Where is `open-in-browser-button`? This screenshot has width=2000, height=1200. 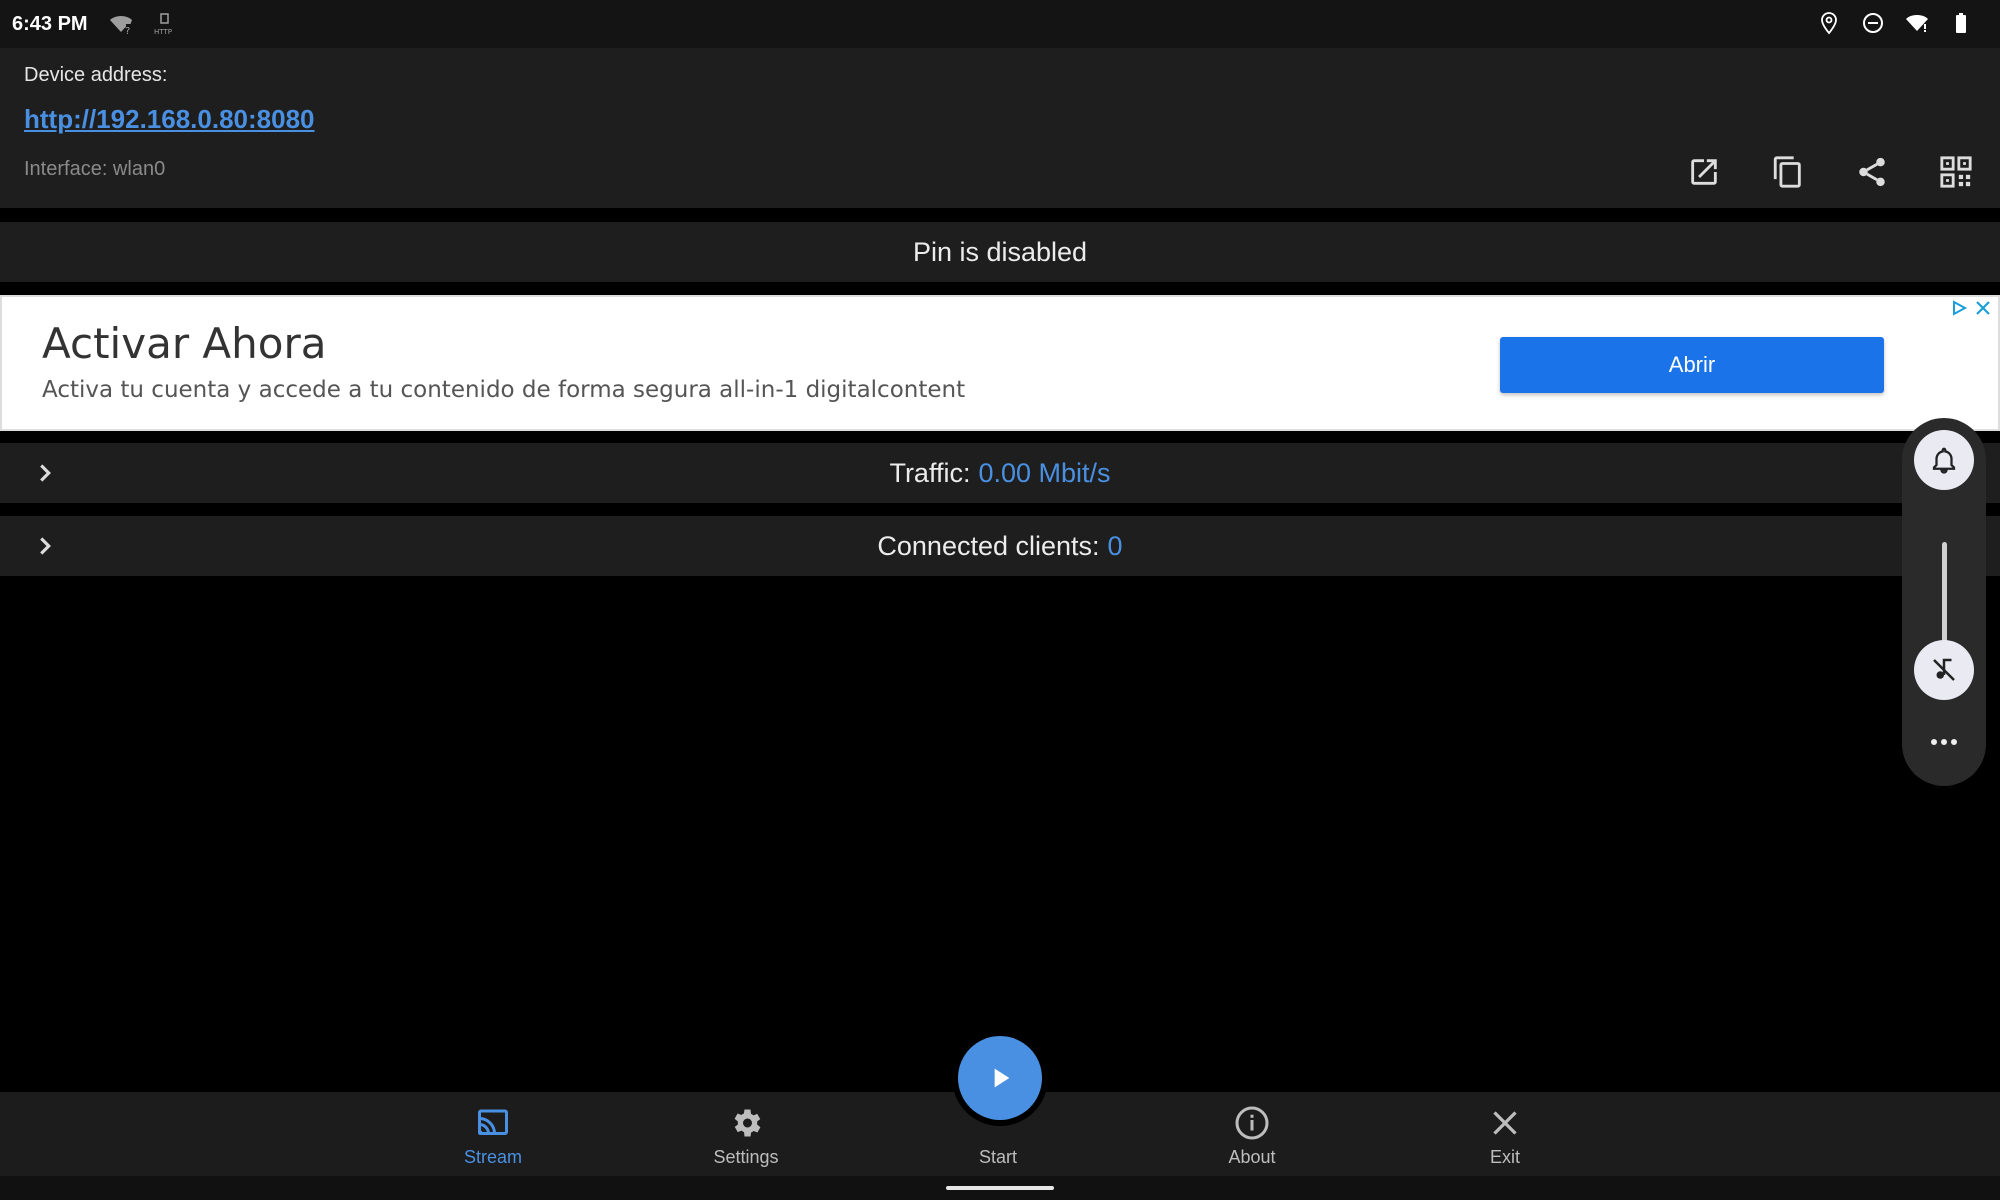
open-in-browser-button is located at coordinates (1704, 172).